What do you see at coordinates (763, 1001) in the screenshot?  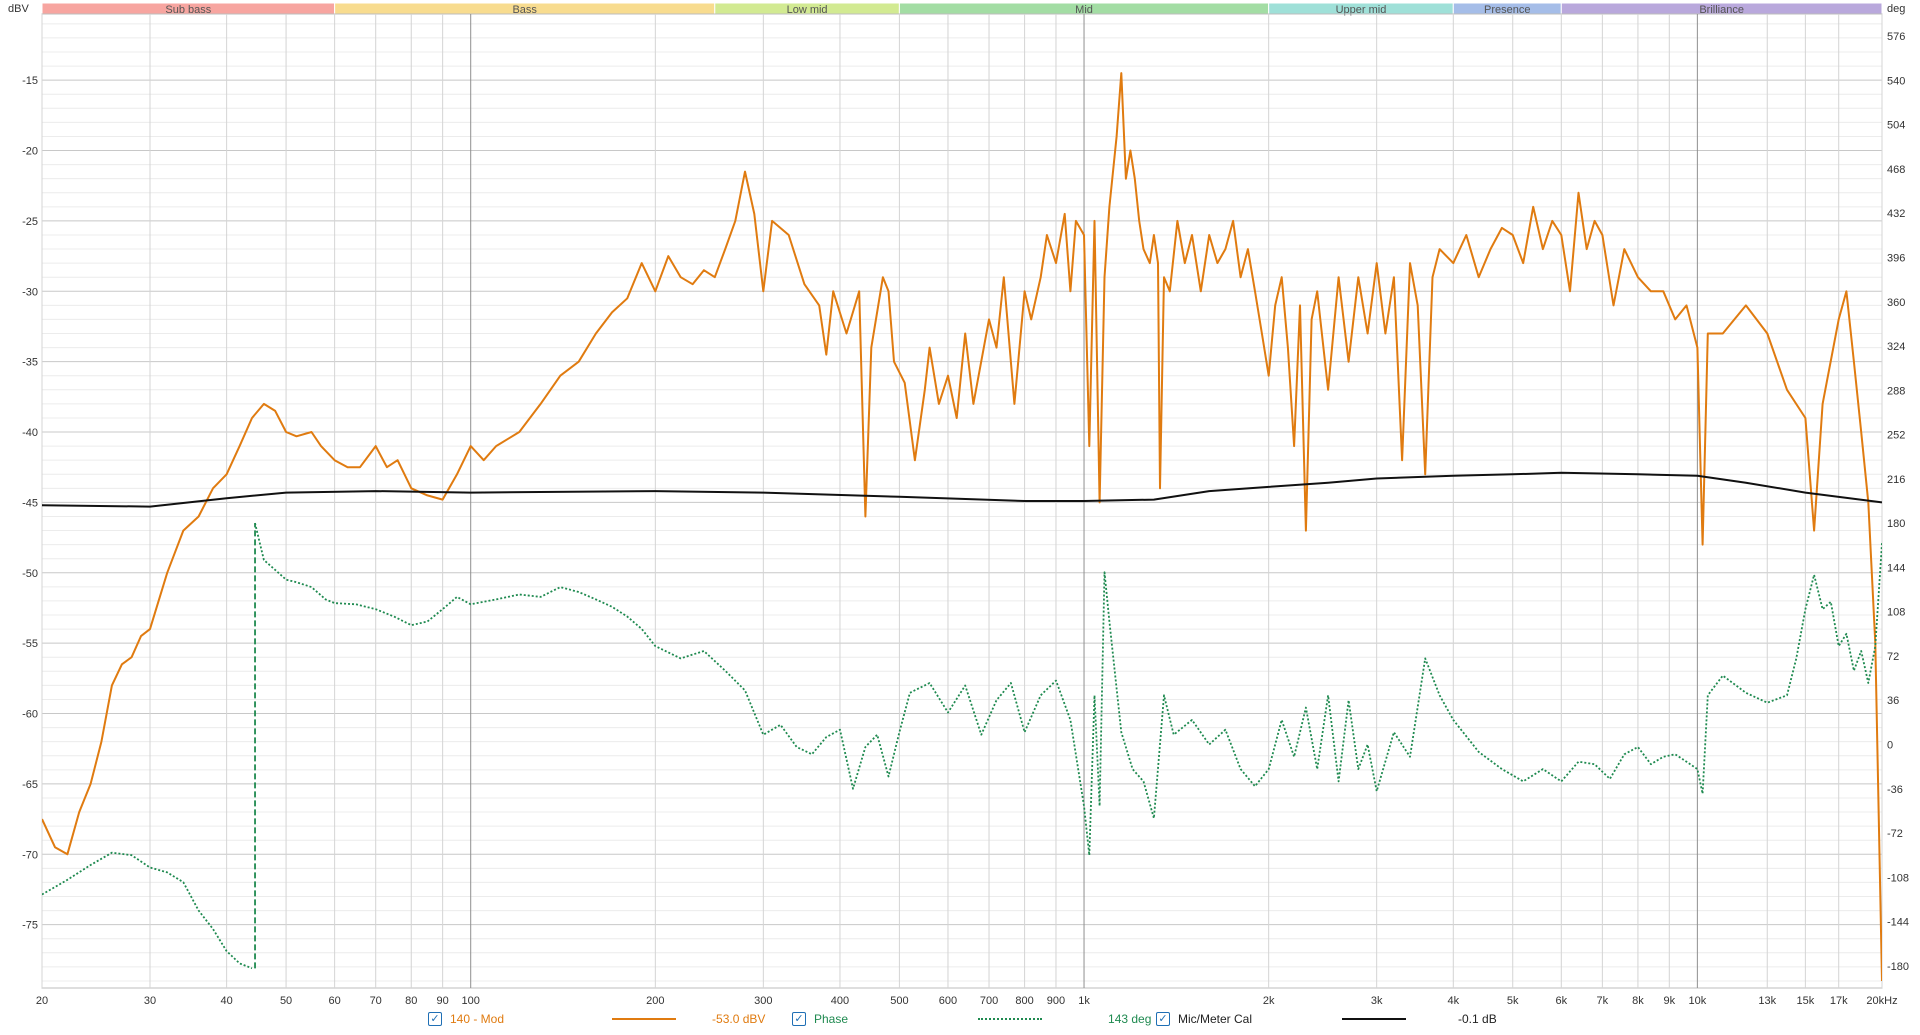 I see `x-tick-label: 300` at bounding box center [763, 1001].